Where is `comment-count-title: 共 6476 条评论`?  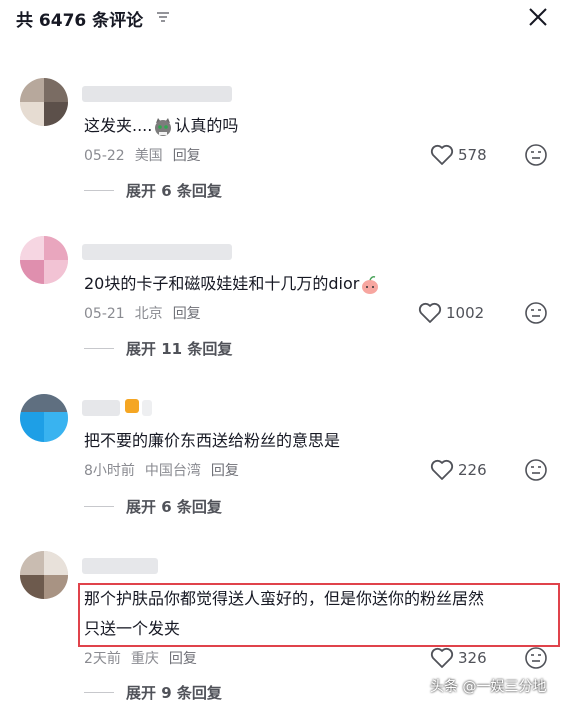
comment-count-title: 共 6476 条评论 is located at coordinates (80, 21).